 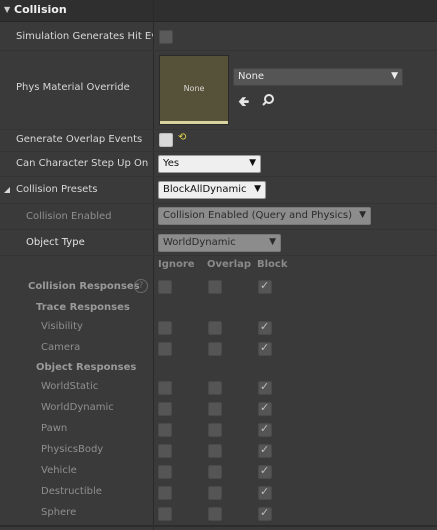 What do you see at coordinates (57, 189) in the screenshot?
I see `presets-label: Collision Presets` at bounding box center [57, 189].